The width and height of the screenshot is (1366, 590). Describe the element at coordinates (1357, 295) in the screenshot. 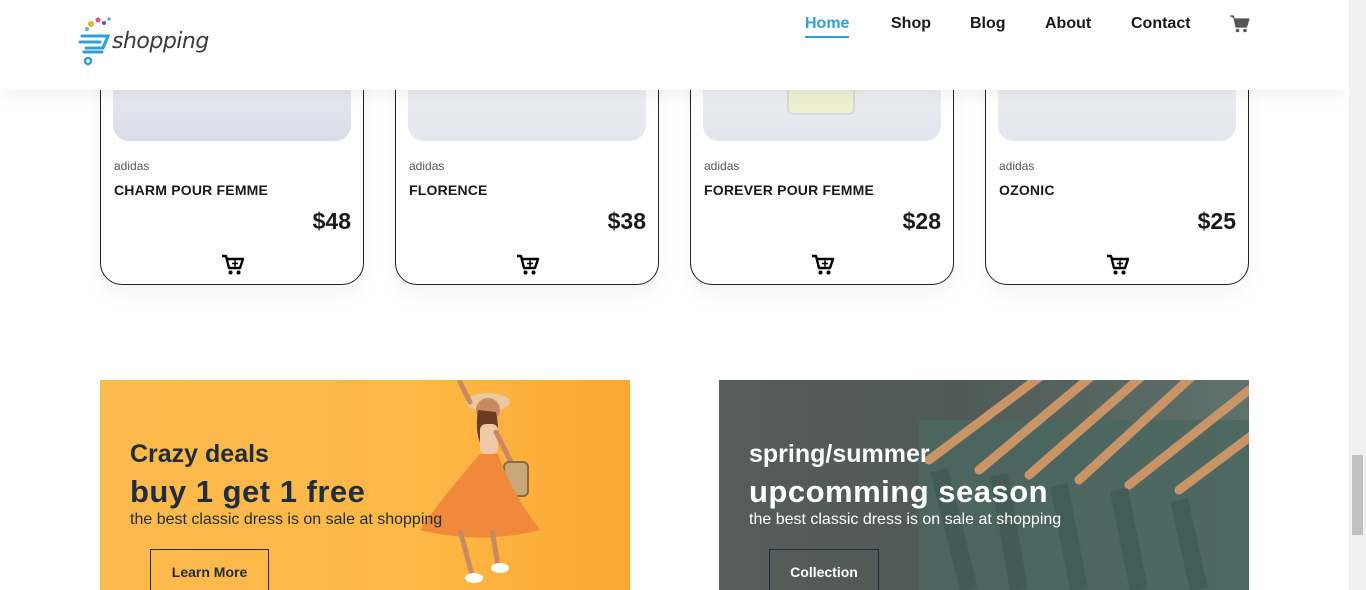

I see `page-scrollbar` at that location.